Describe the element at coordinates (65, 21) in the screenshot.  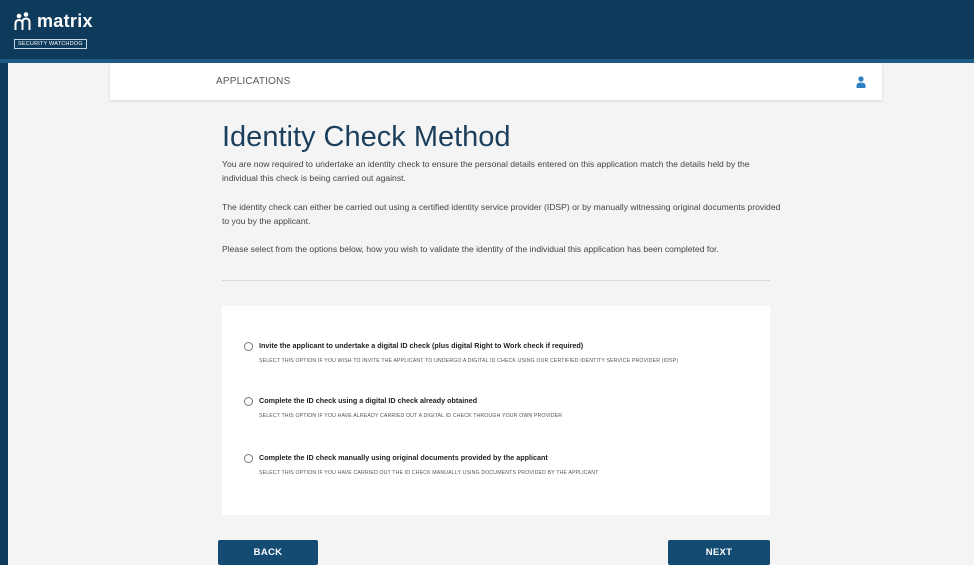
I see `brand-name: matrix` at that location.